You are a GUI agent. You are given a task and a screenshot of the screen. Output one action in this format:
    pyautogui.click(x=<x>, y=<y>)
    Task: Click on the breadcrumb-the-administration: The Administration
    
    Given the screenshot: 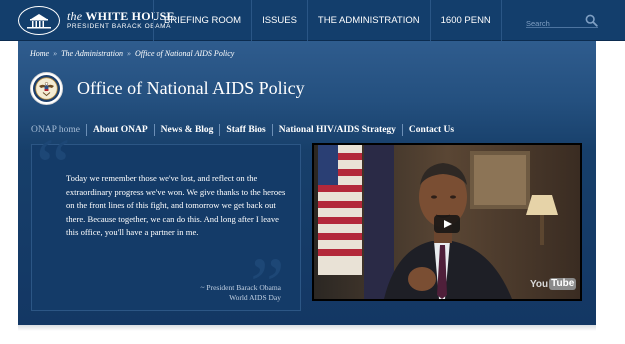 What is the action you would take?
    pyautogui.click(x=92, y=53)
    